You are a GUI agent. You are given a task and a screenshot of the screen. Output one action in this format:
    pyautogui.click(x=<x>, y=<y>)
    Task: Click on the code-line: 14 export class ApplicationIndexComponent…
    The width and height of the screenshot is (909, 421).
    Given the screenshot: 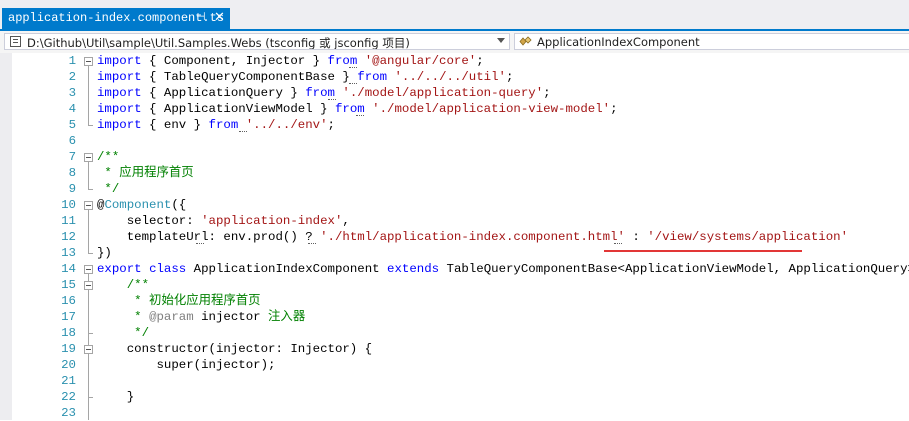 What is the action you would take?
    pyautogui.click(x=454, y=269)
    